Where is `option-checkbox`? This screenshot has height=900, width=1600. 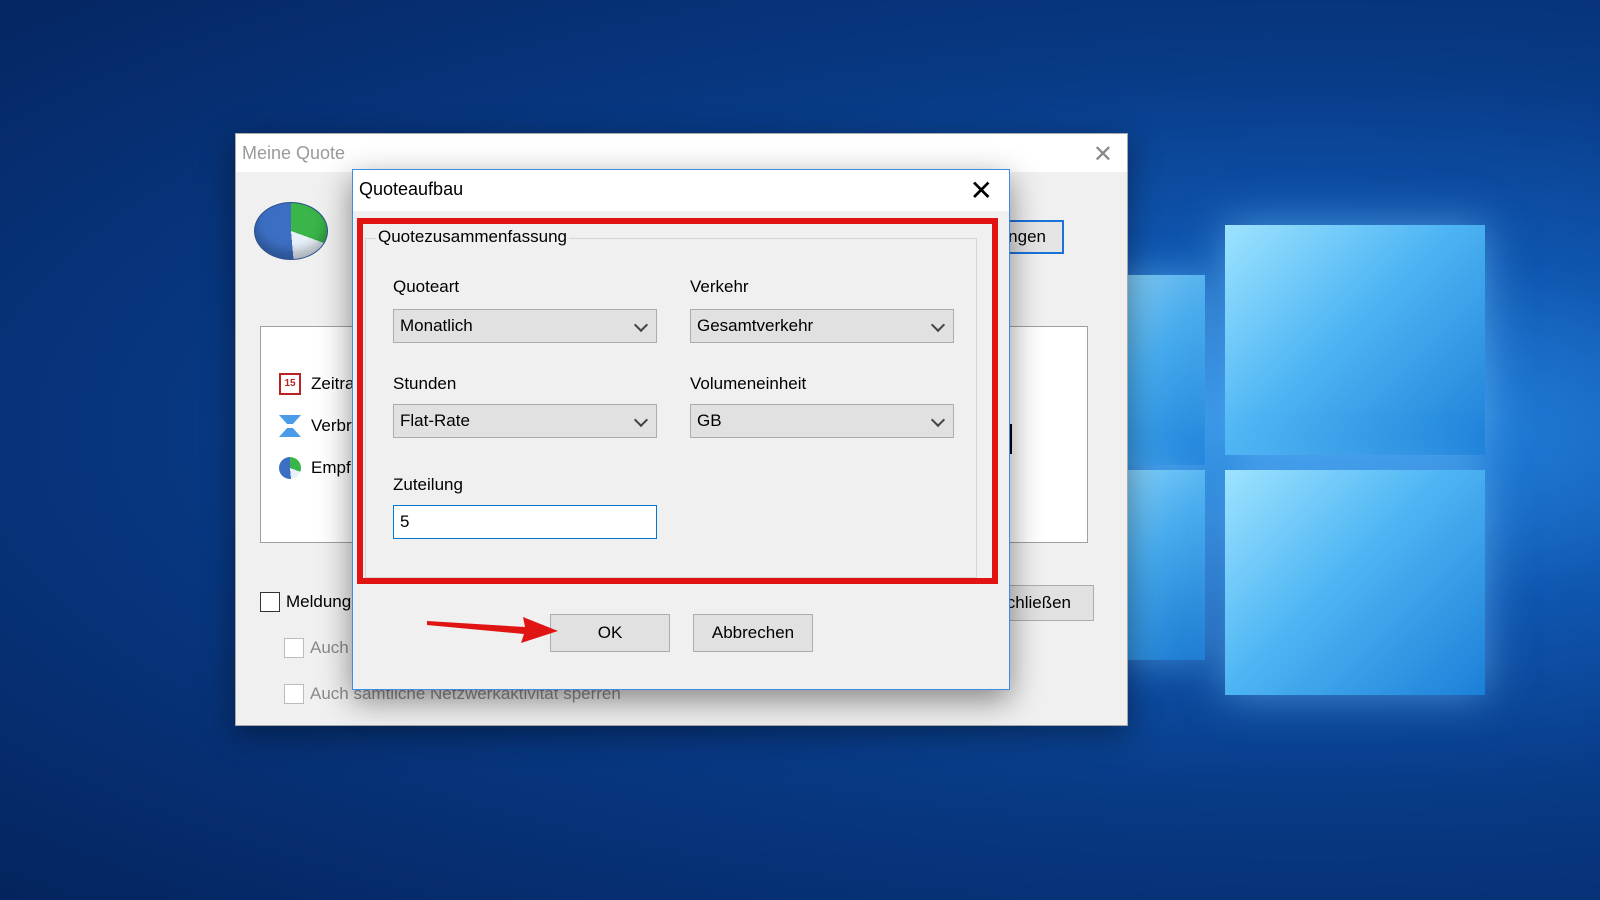
option-checkbox is located at coordinates (294, 648).